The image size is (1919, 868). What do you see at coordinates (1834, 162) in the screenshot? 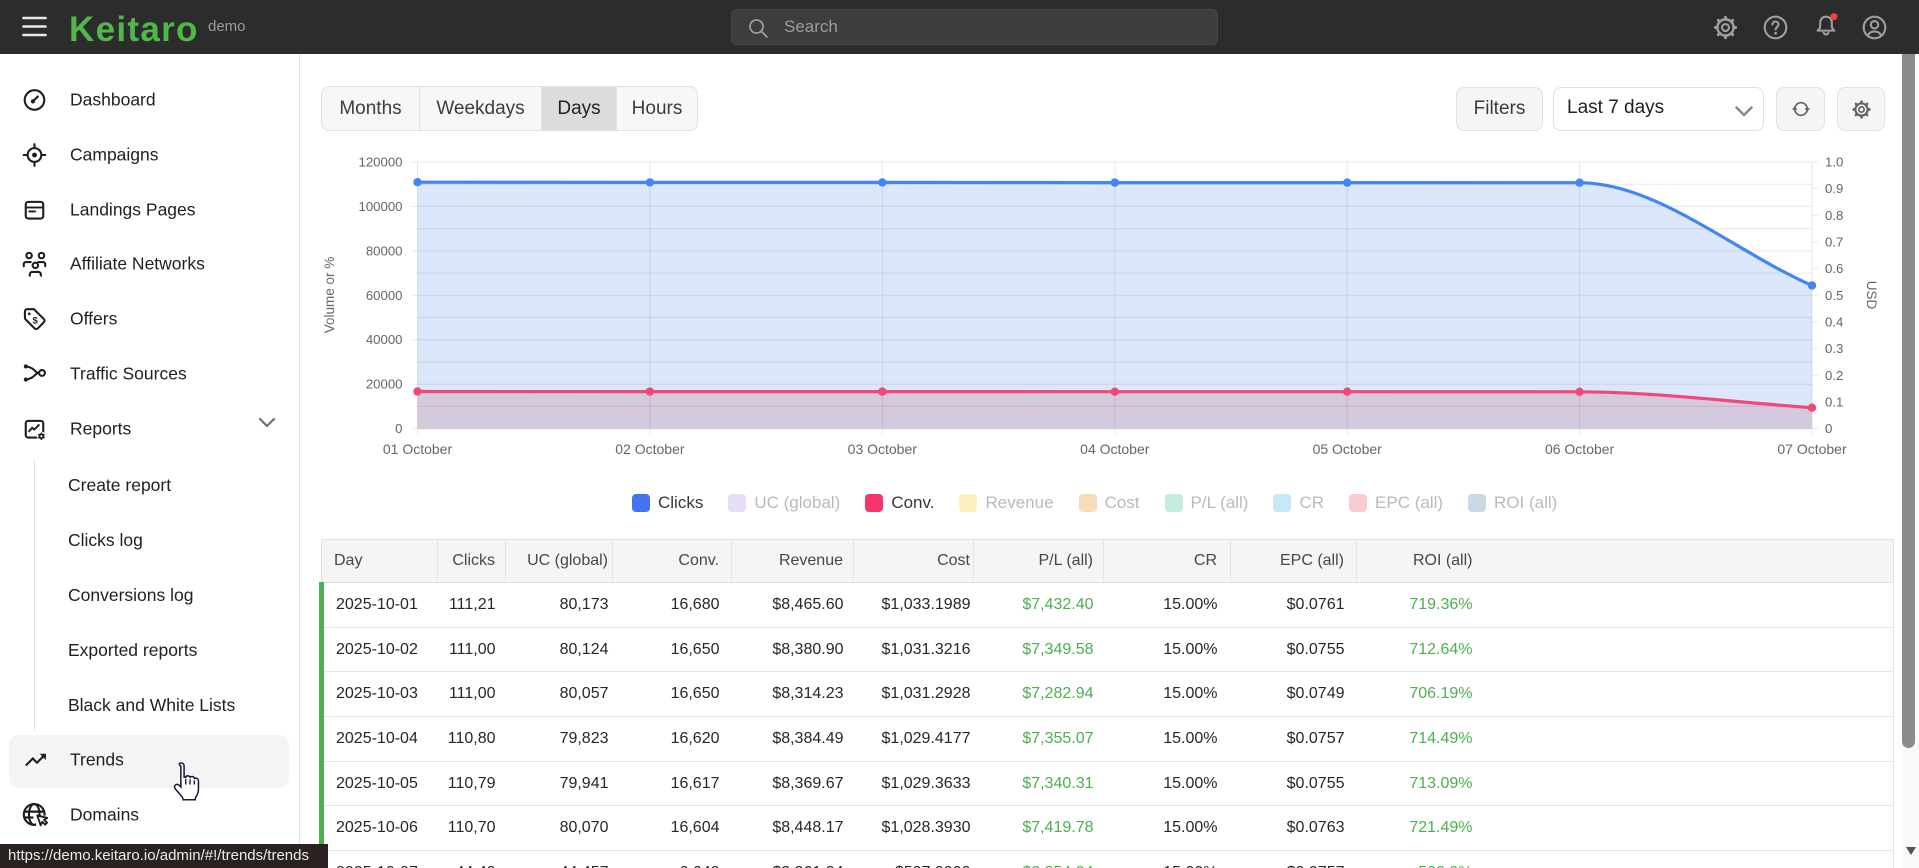
I see `svg-text: 1.0` at bounding box center [1834, 162].